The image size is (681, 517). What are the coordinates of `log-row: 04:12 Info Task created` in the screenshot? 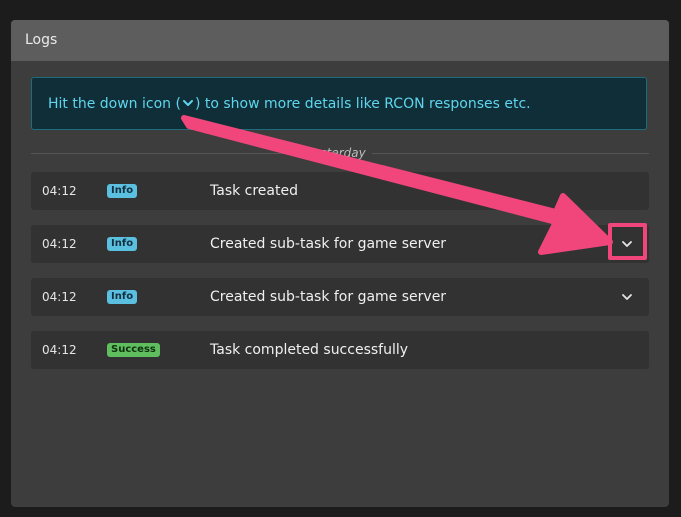 It's located at (340, 191).